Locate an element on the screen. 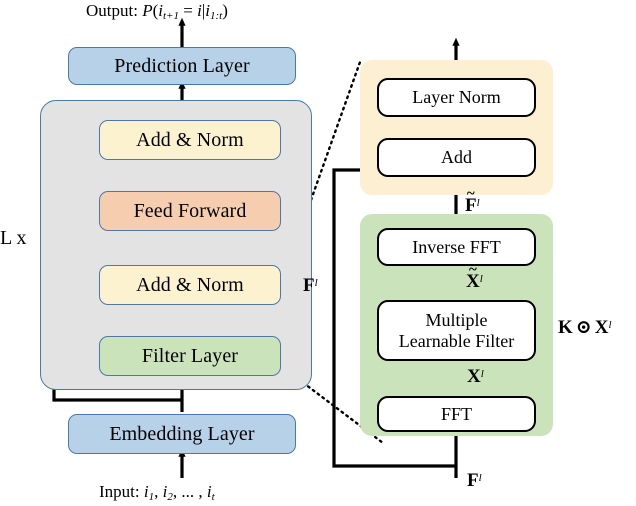 The image size is (636, 506). signal-x-symbol: X is located at coordinates (601, 327).